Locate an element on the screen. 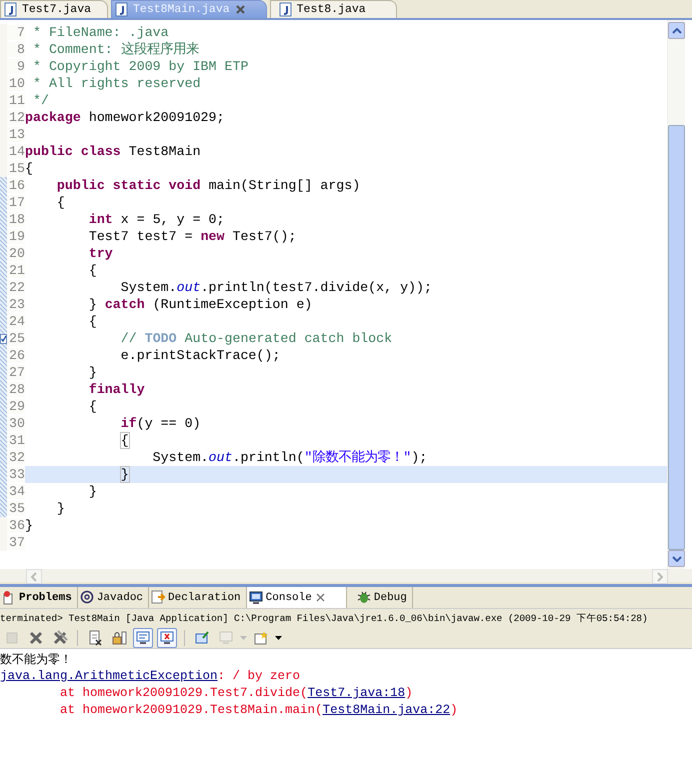 The height and width of the screenshot is (764, 692). scroll-up-button is located at coordinates (676, 30).